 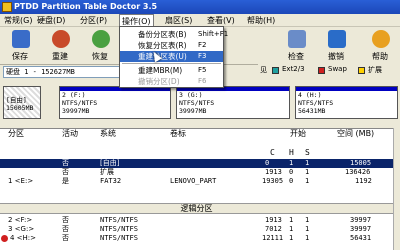 I want to click on check-icon, so click(x=297, y=39).